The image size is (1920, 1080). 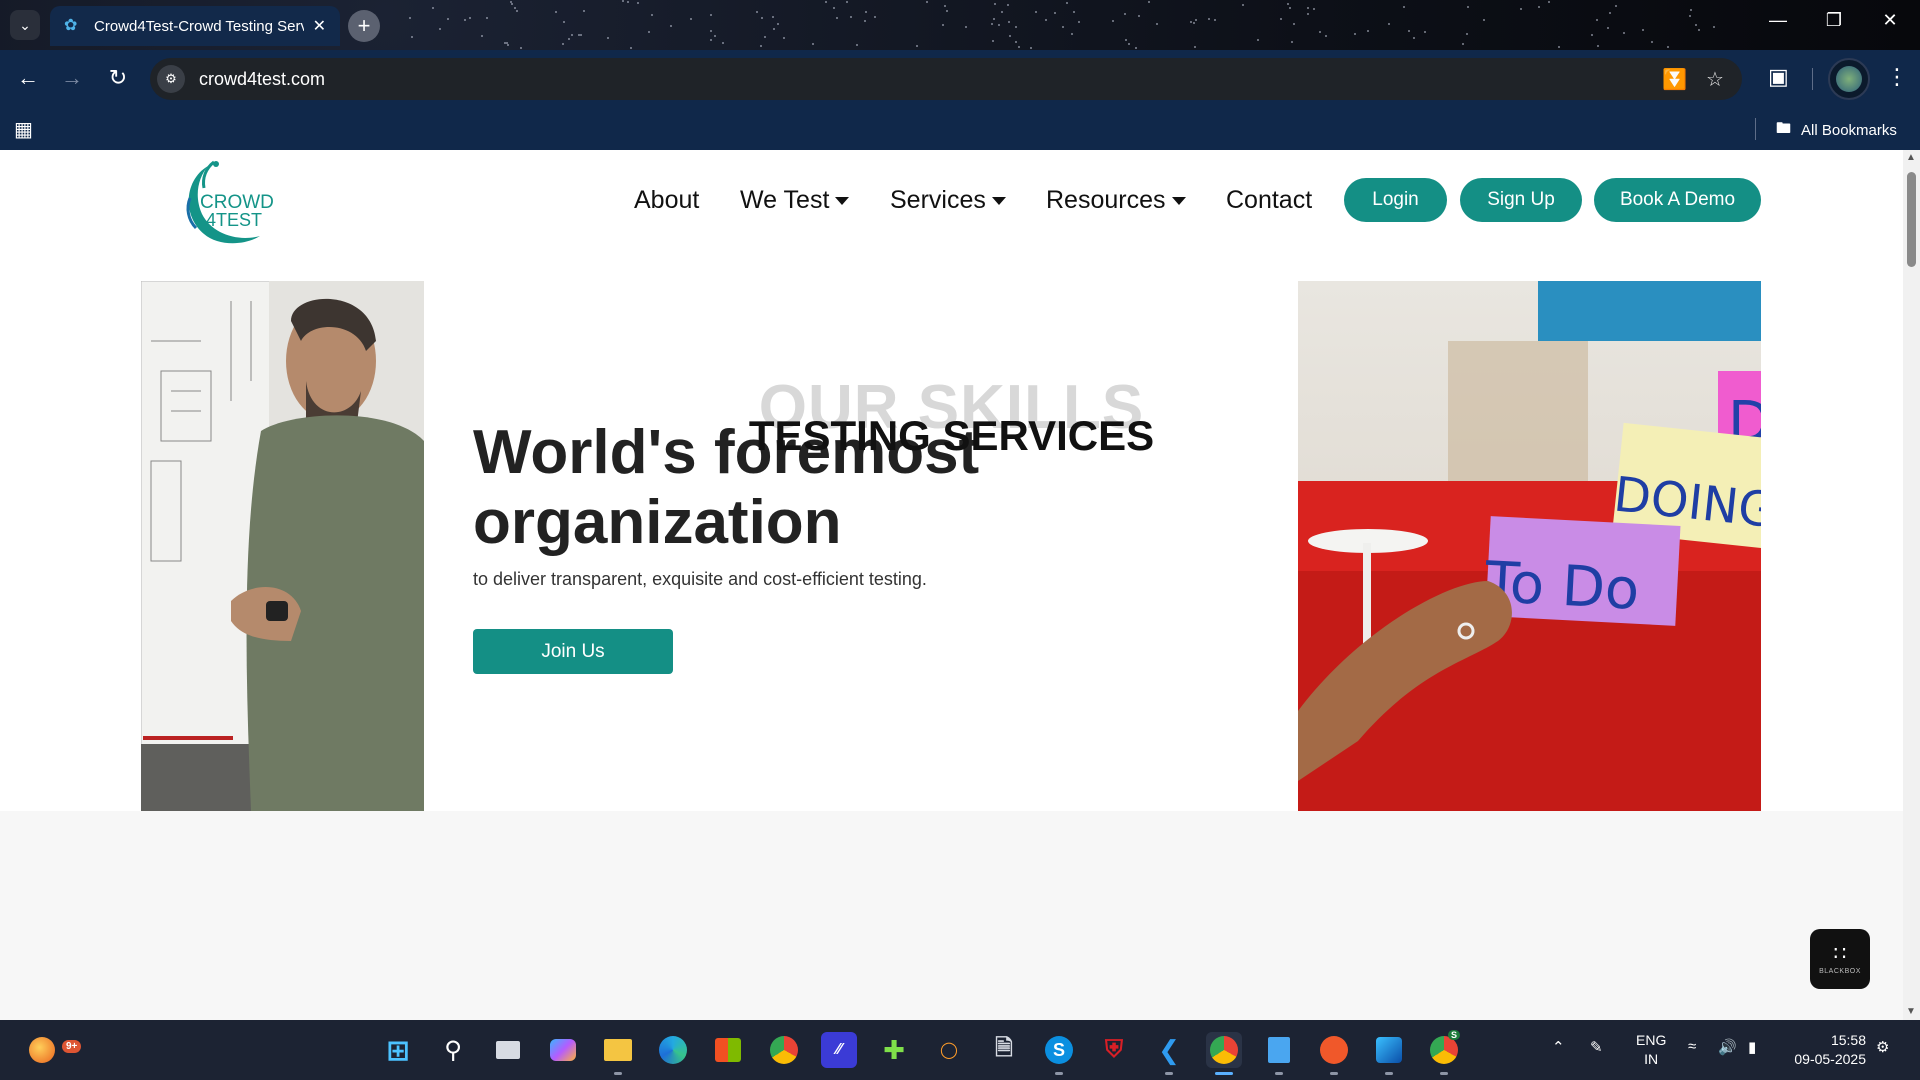 I want to click on language-indicator: ENG IN, so click(x=1651, y=1050).